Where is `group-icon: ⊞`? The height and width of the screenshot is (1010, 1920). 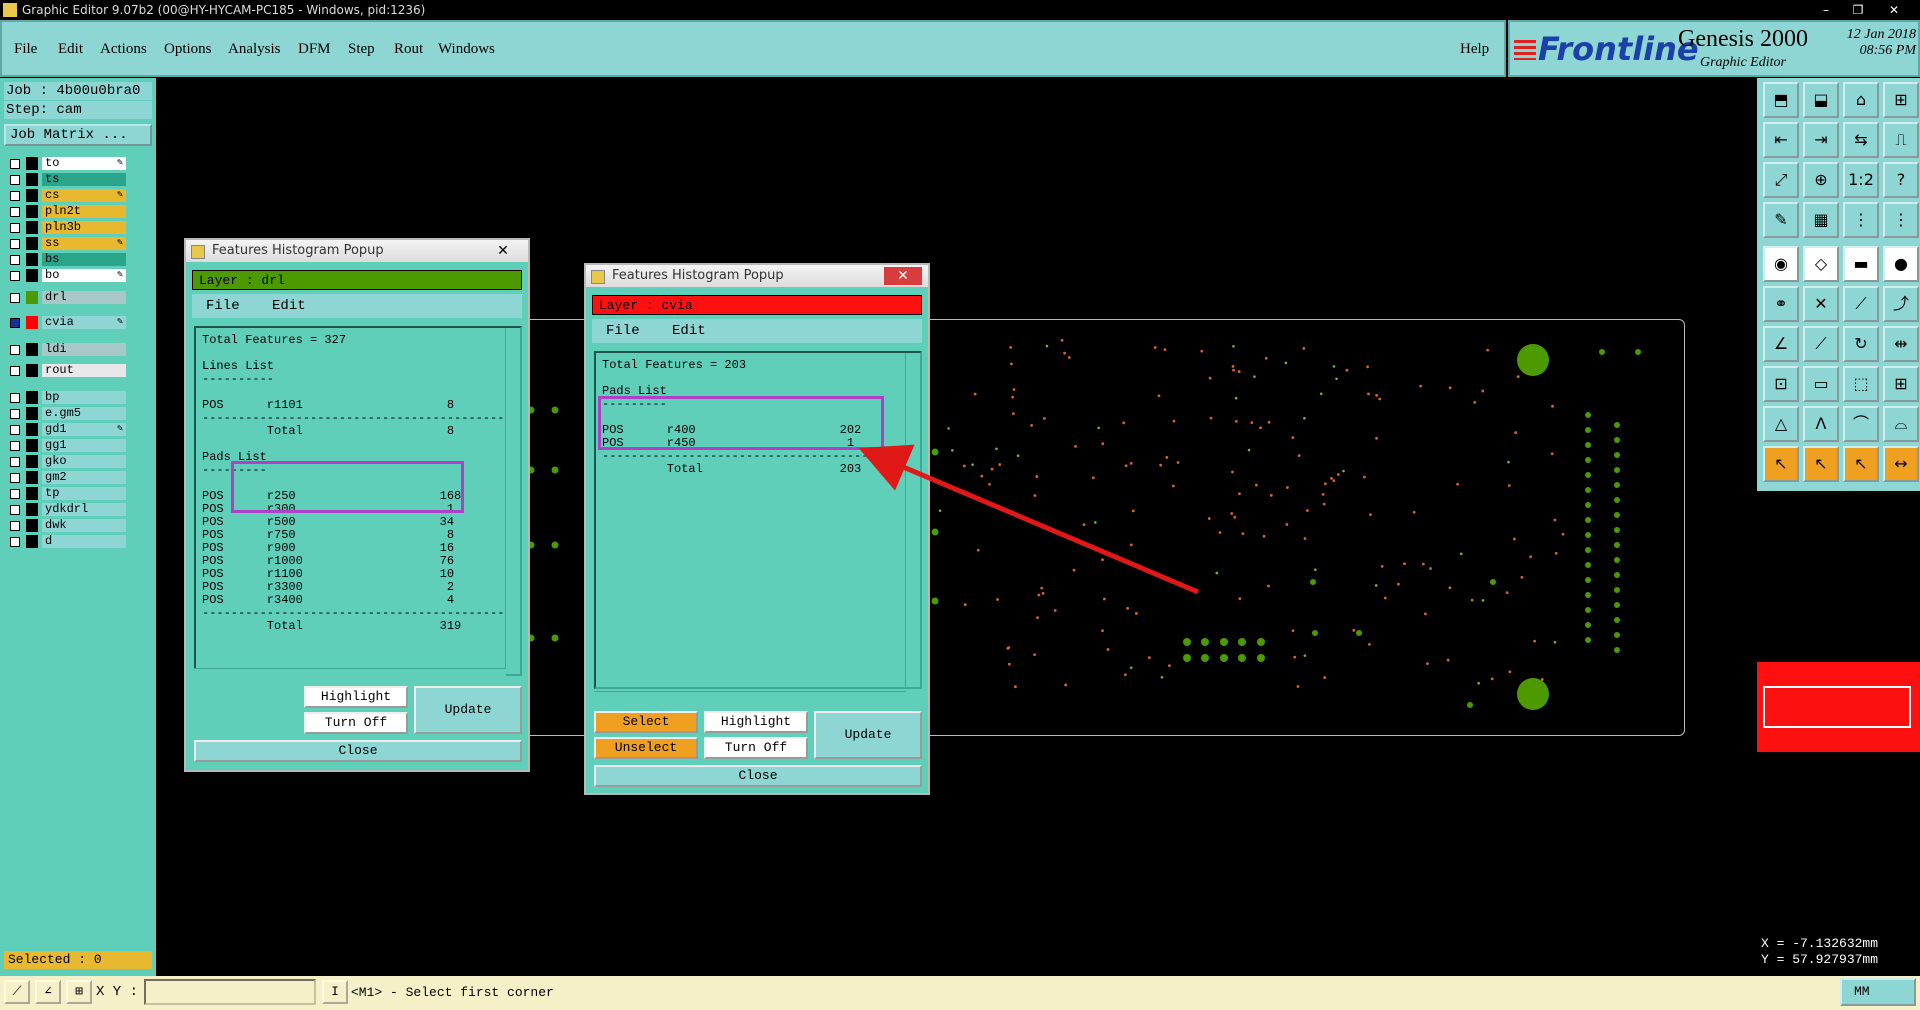
group-icon: ⊞ is located at coordinates (1901, 384).